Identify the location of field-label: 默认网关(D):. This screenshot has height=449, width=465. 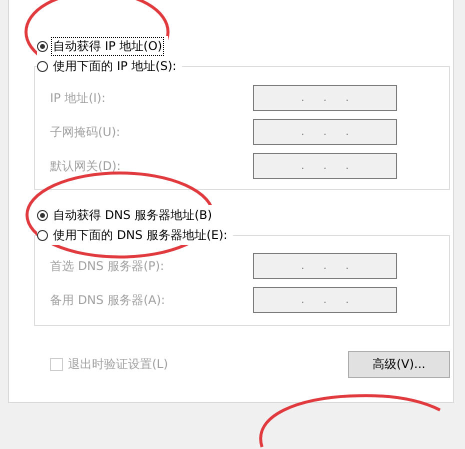
(85, 166).